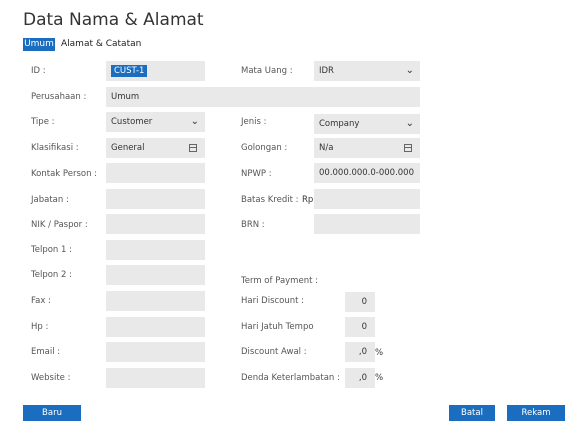 This screenshot has width=582, height=425. I want to click on perusahaan-label: Perusahaan :, so click(59, 97).